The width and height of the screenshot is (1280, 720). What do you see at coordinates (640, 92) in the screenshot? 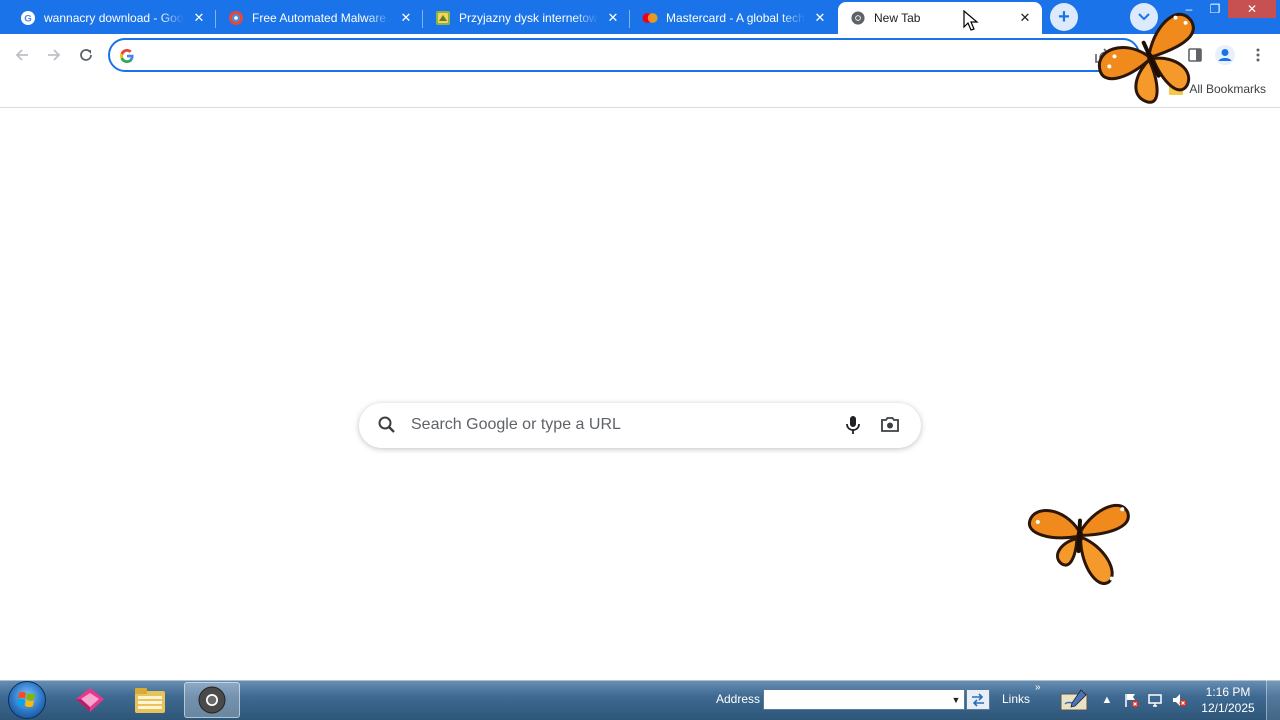
I see `bookmarks-bar: All Bookmarks` at bounding box center [640, 92].